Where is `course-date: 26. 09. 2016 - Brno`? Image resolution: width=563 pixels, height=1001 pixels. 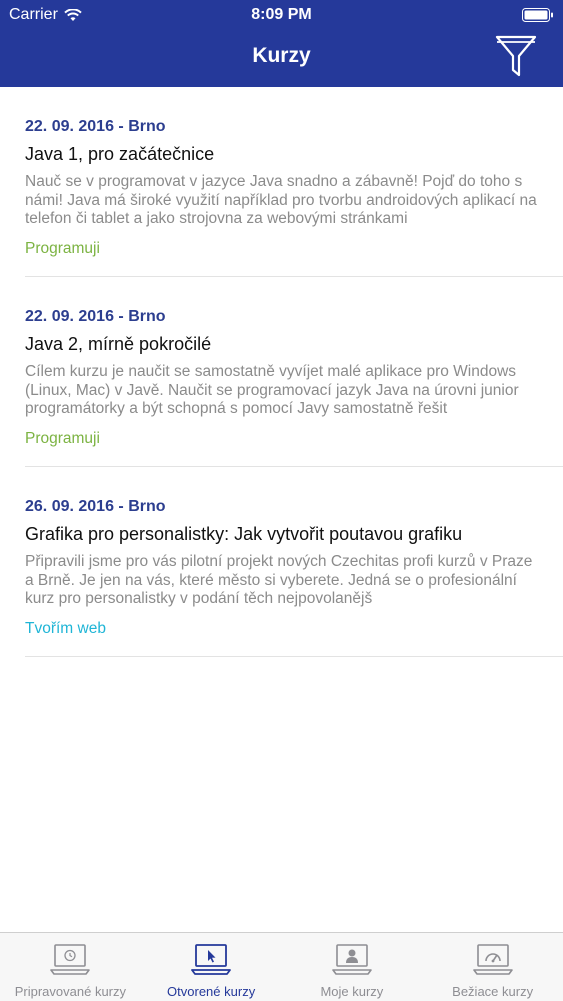
course-date: 26. 09. 2016 - Brno is located at coordinates (95, 506).